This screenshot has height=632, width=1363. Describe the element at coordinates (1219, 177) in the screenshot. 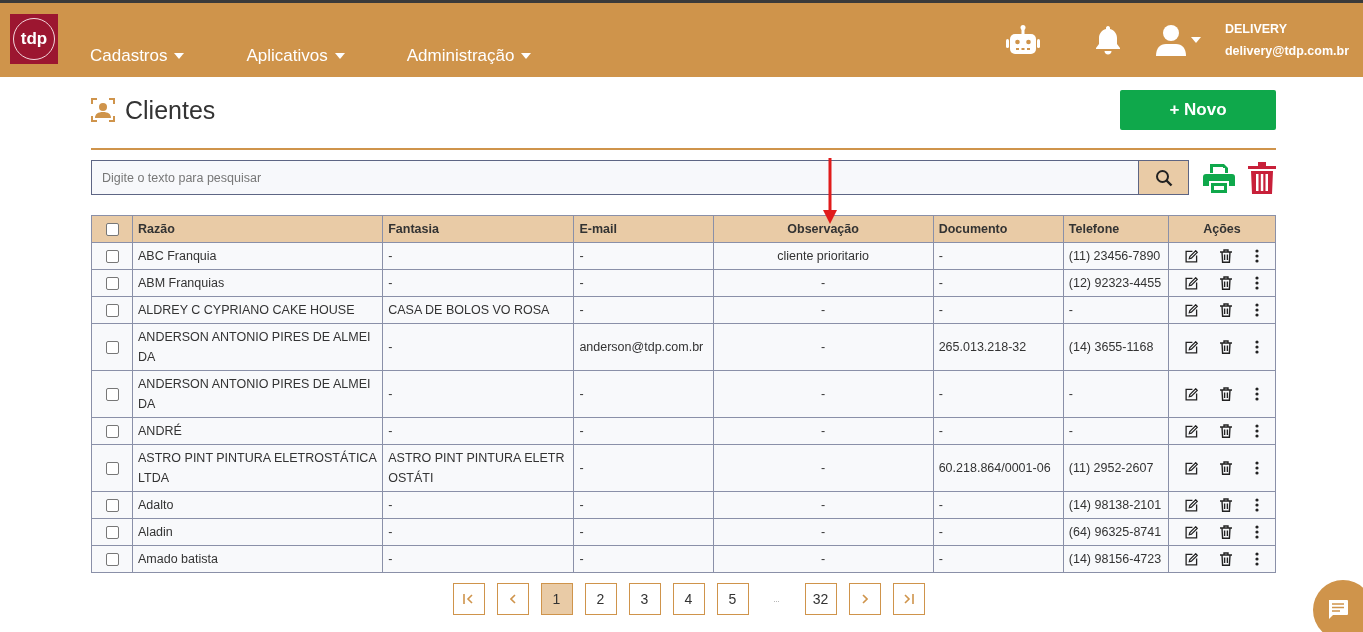

I see `print-button` at that location.